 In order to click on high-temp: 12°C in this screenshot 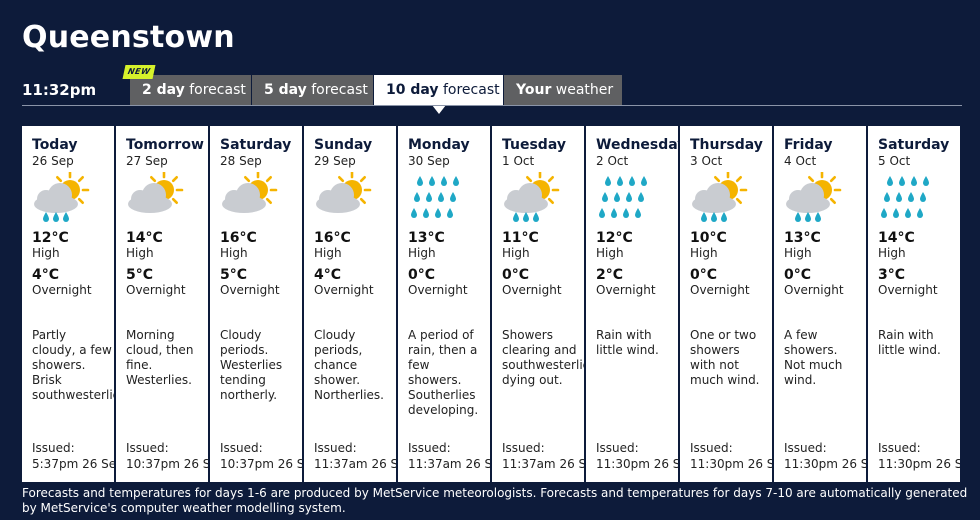, I will do `click(614, 238)`.